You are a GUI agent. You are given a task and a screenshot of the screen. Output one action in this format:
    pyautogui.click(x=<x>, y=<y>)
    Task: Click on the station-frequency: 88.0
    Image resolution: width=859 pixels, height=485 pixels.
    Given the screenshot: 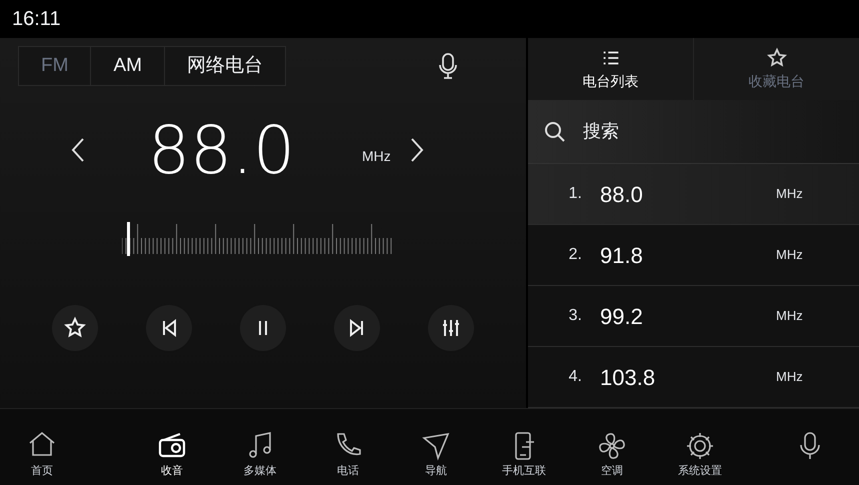 What is the action you would take?
    pyautogui.click(x=622, y=194)
    